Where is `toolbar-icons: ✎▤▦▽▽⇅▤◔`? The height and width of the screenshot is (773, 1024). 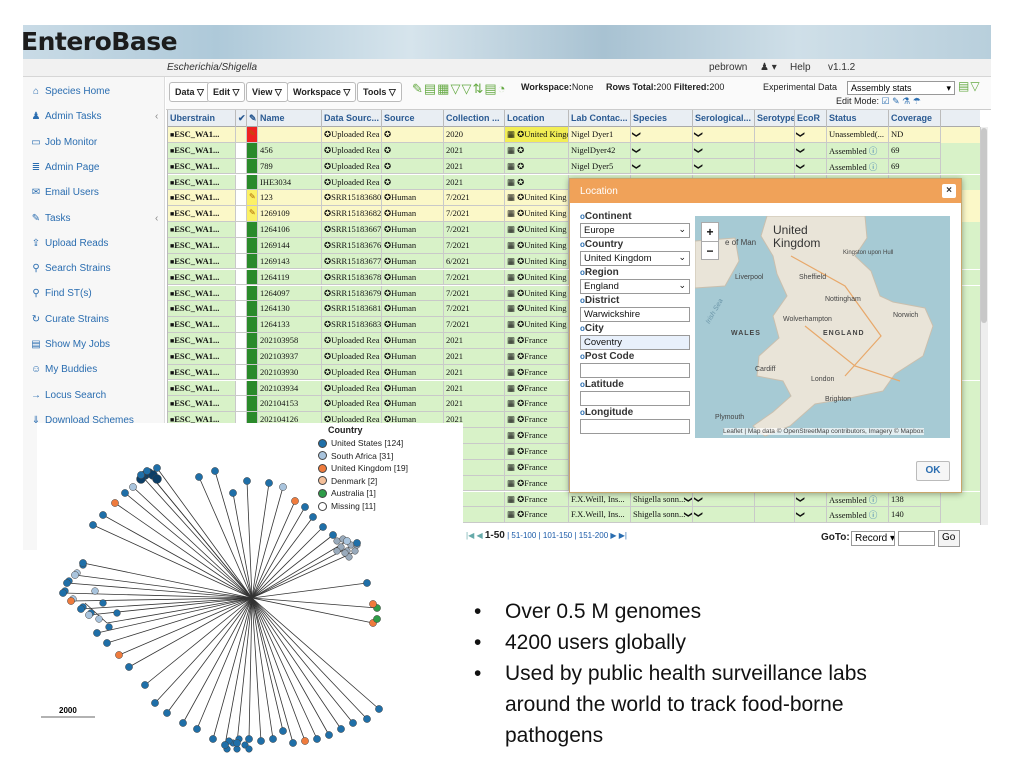
toolbar-icons: ✎▤▦▽▽⇅▤◔ is located at coordinates (459, 89).